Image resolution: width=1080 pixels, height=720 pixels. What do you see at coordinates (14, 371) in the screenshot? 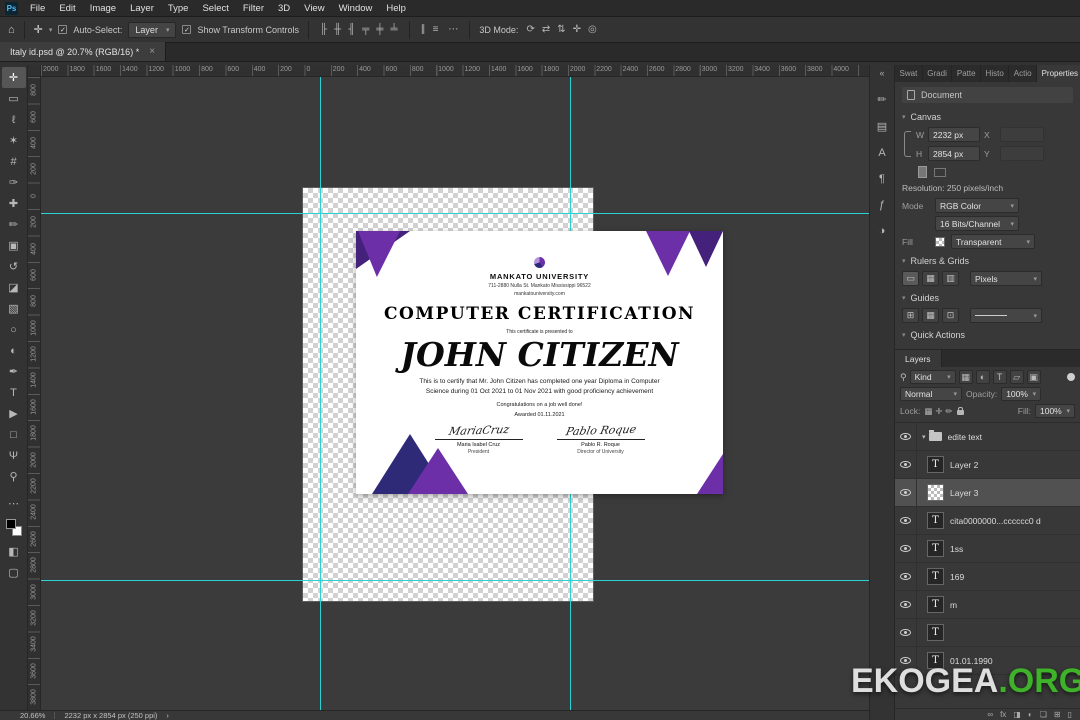
I see `pen-tool: ✒` at bounding box center [14, 371].